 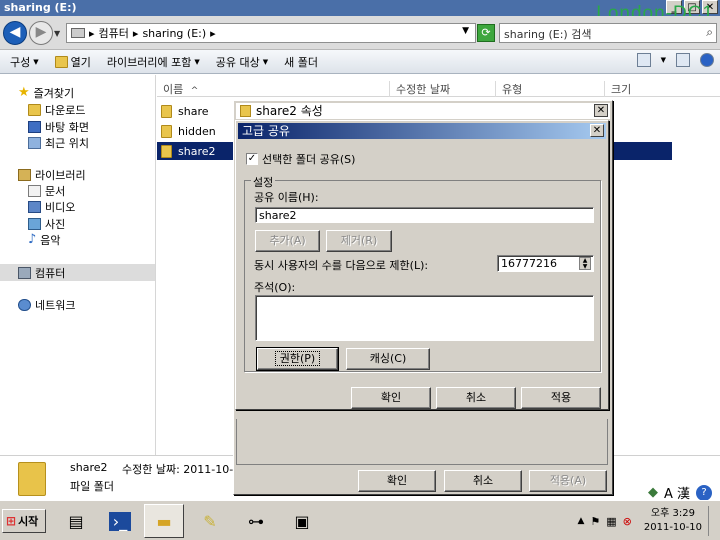 What do you see at coordinates (46, 224) in the screenshot?
I see `nav-pictures: 사진` at bounding box center [46, 224].